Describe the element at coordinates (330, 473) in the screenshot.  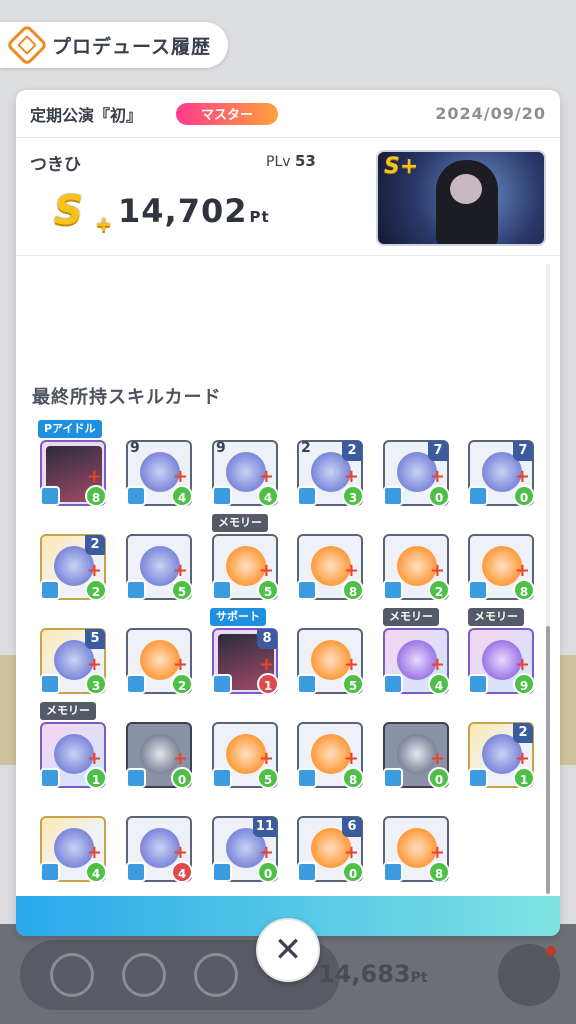
I see `skill-card: +2 2 3` at that location.